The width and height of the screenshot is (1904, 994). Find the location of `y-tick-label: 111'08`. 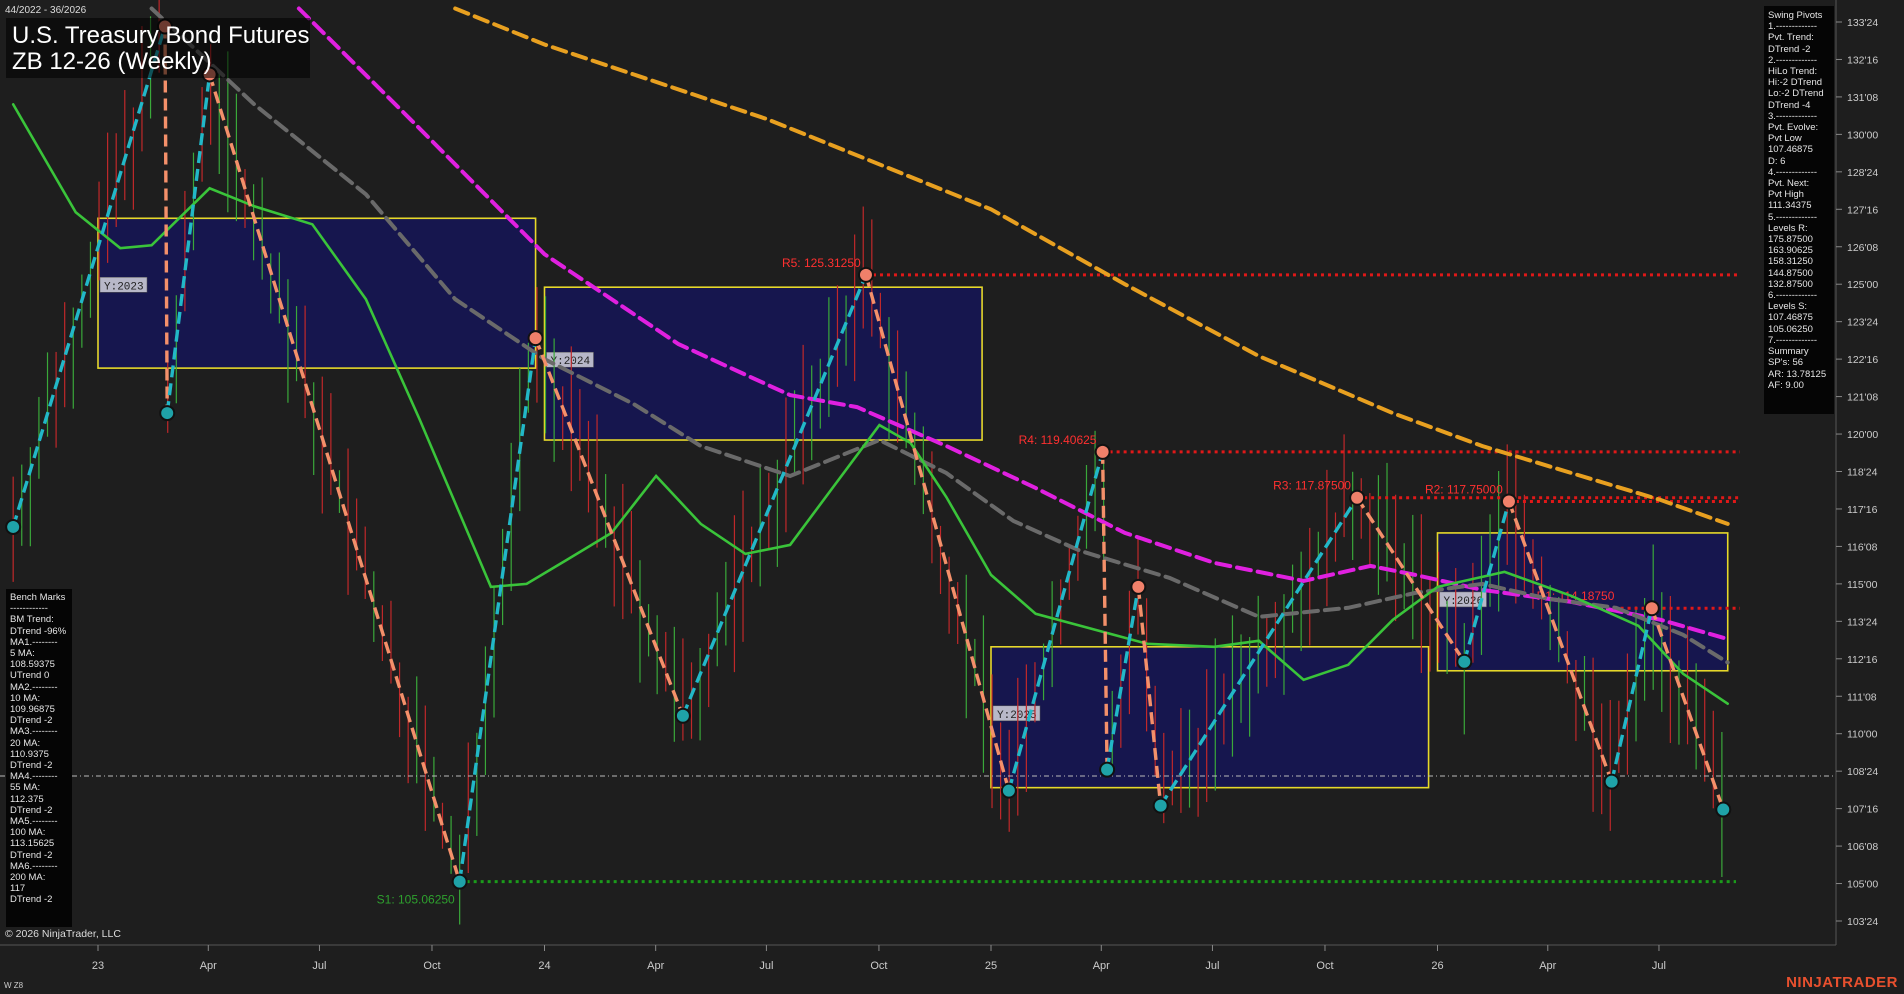

y-tick-label: 111'08 is located at coordinates (1862, 697).